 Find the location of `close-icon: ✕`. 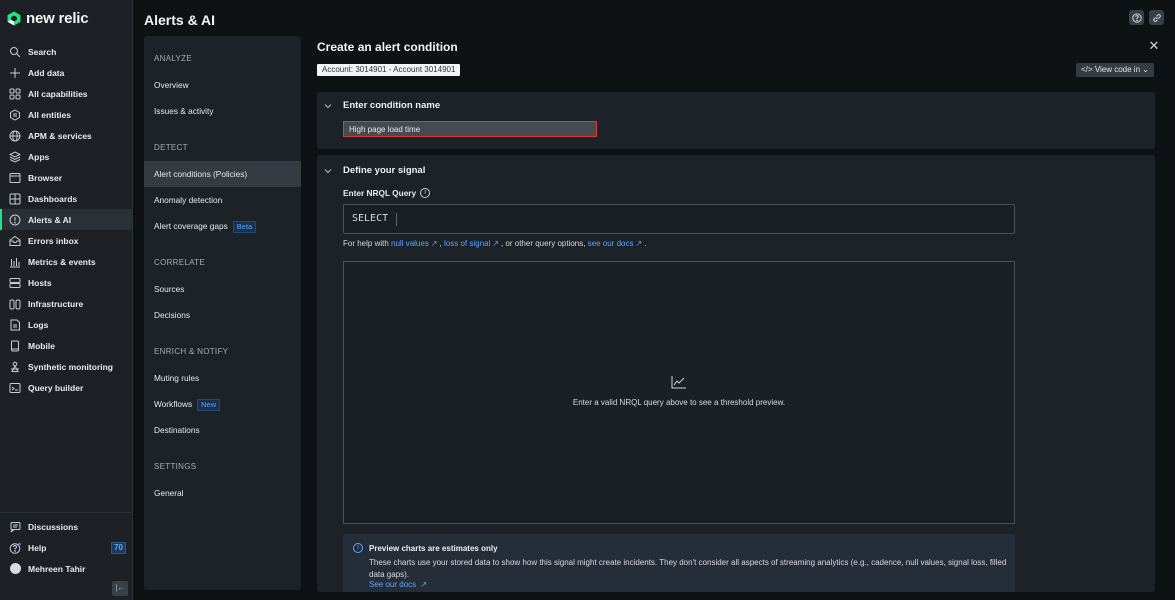

close-icon: ✕ is located at coordinates (1154, 45).